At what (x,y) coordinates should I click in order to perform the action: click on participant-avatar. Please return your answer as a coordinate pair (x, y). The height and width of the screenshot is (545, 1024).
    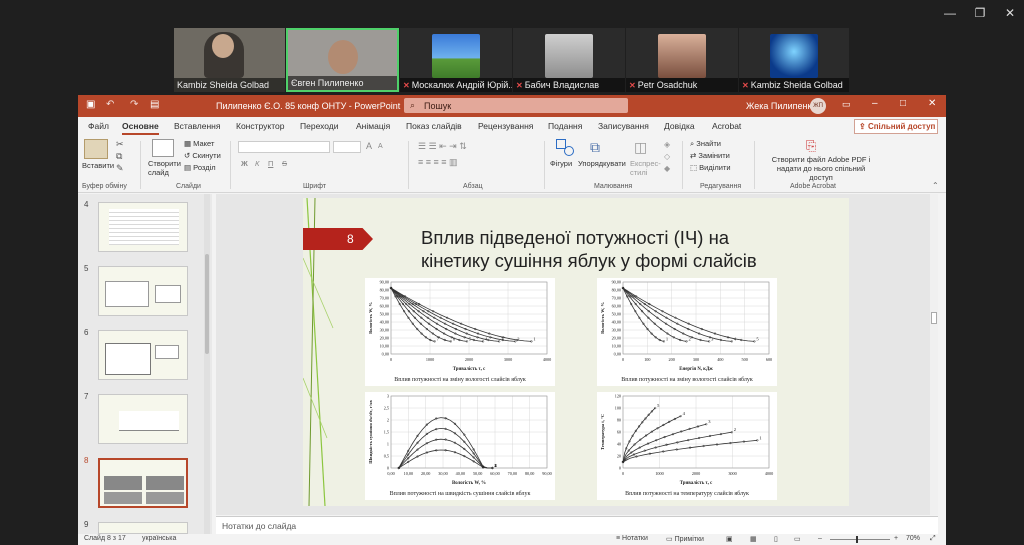
    Looking at the image, I should click on (682, 56).